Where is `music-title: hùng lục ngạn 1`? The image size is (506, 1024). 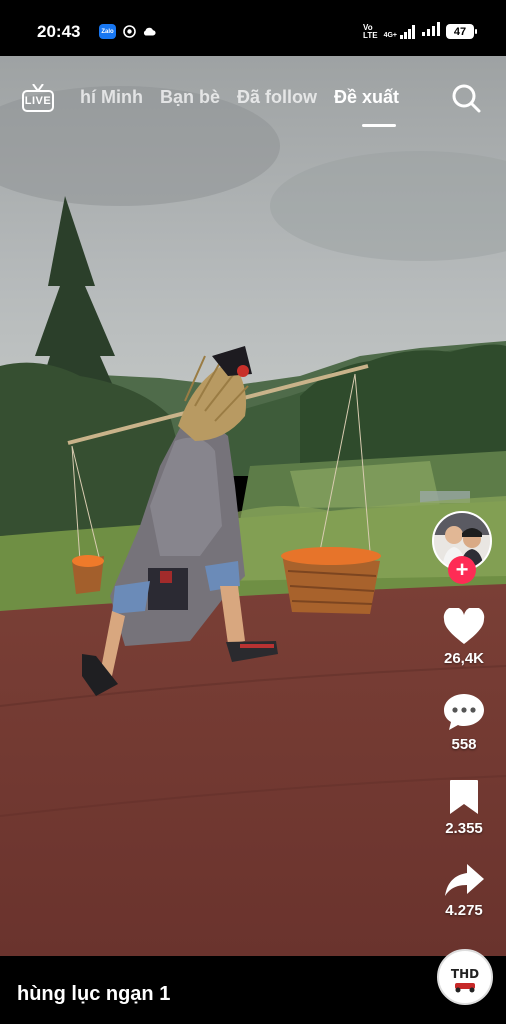 music-title: hùng lục ngạn 1 is located at coordinates (93, 994).